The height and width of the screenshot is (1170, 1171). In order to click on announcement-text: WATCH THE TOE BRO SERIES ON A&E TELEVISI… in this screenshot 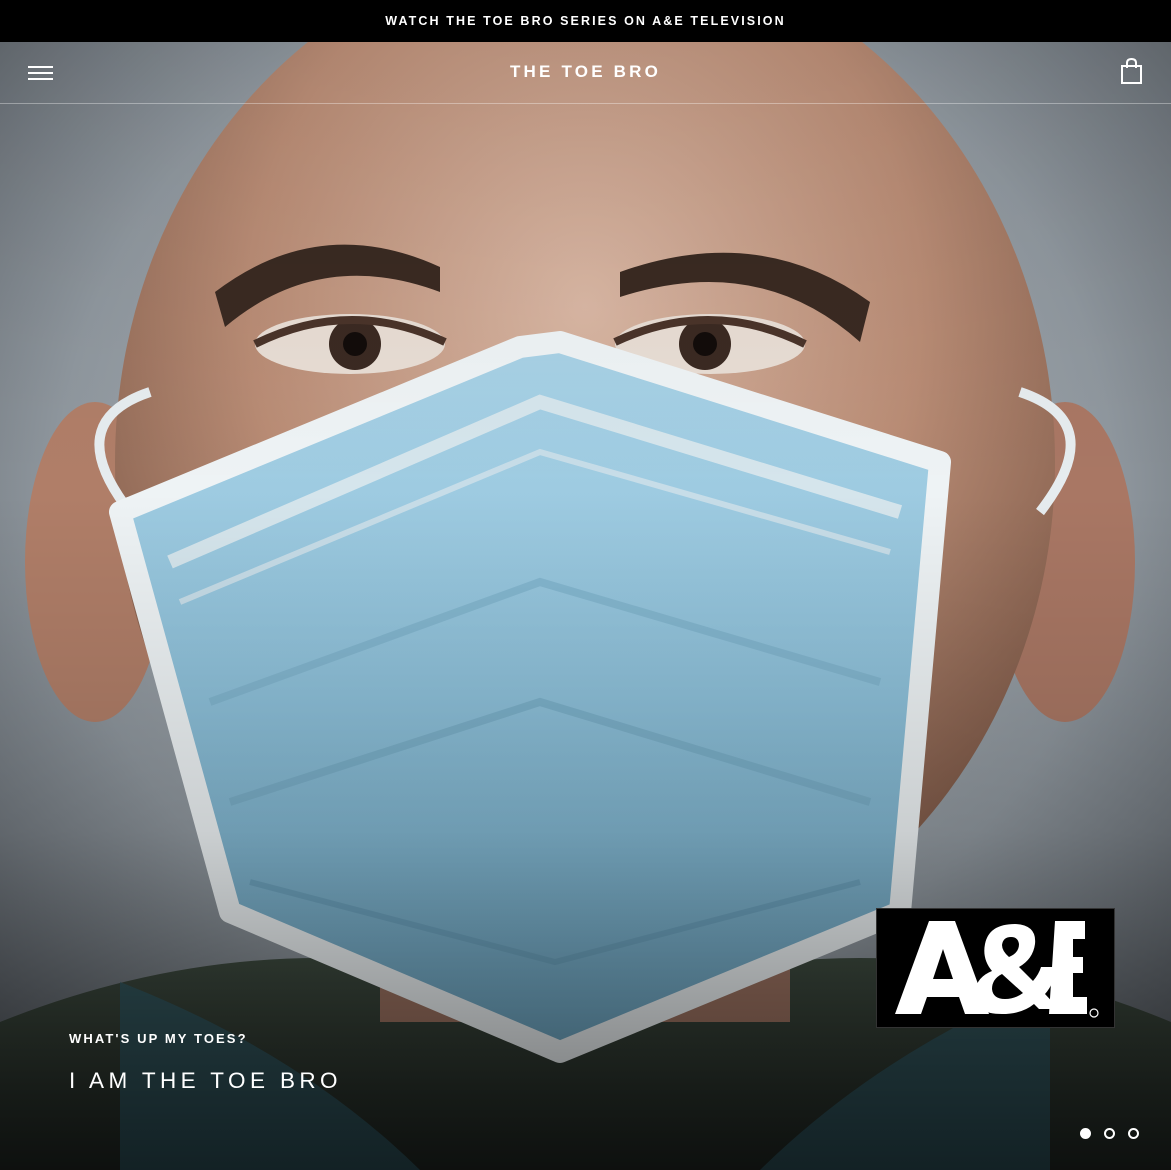, I will do `click(585, 21)`.